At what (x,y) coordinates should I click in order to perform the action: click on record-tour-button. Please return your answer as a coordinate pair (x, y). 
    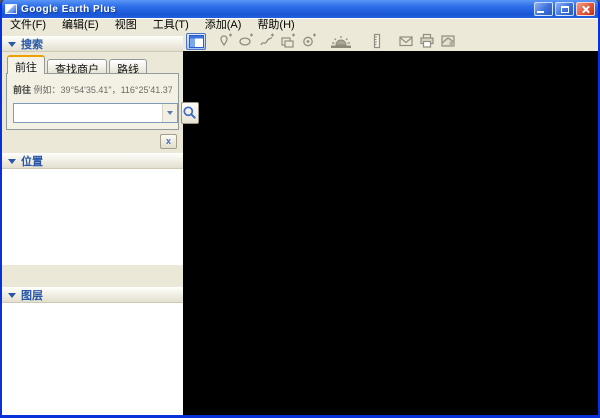
    Looking at the image, I should click on (309, 41).